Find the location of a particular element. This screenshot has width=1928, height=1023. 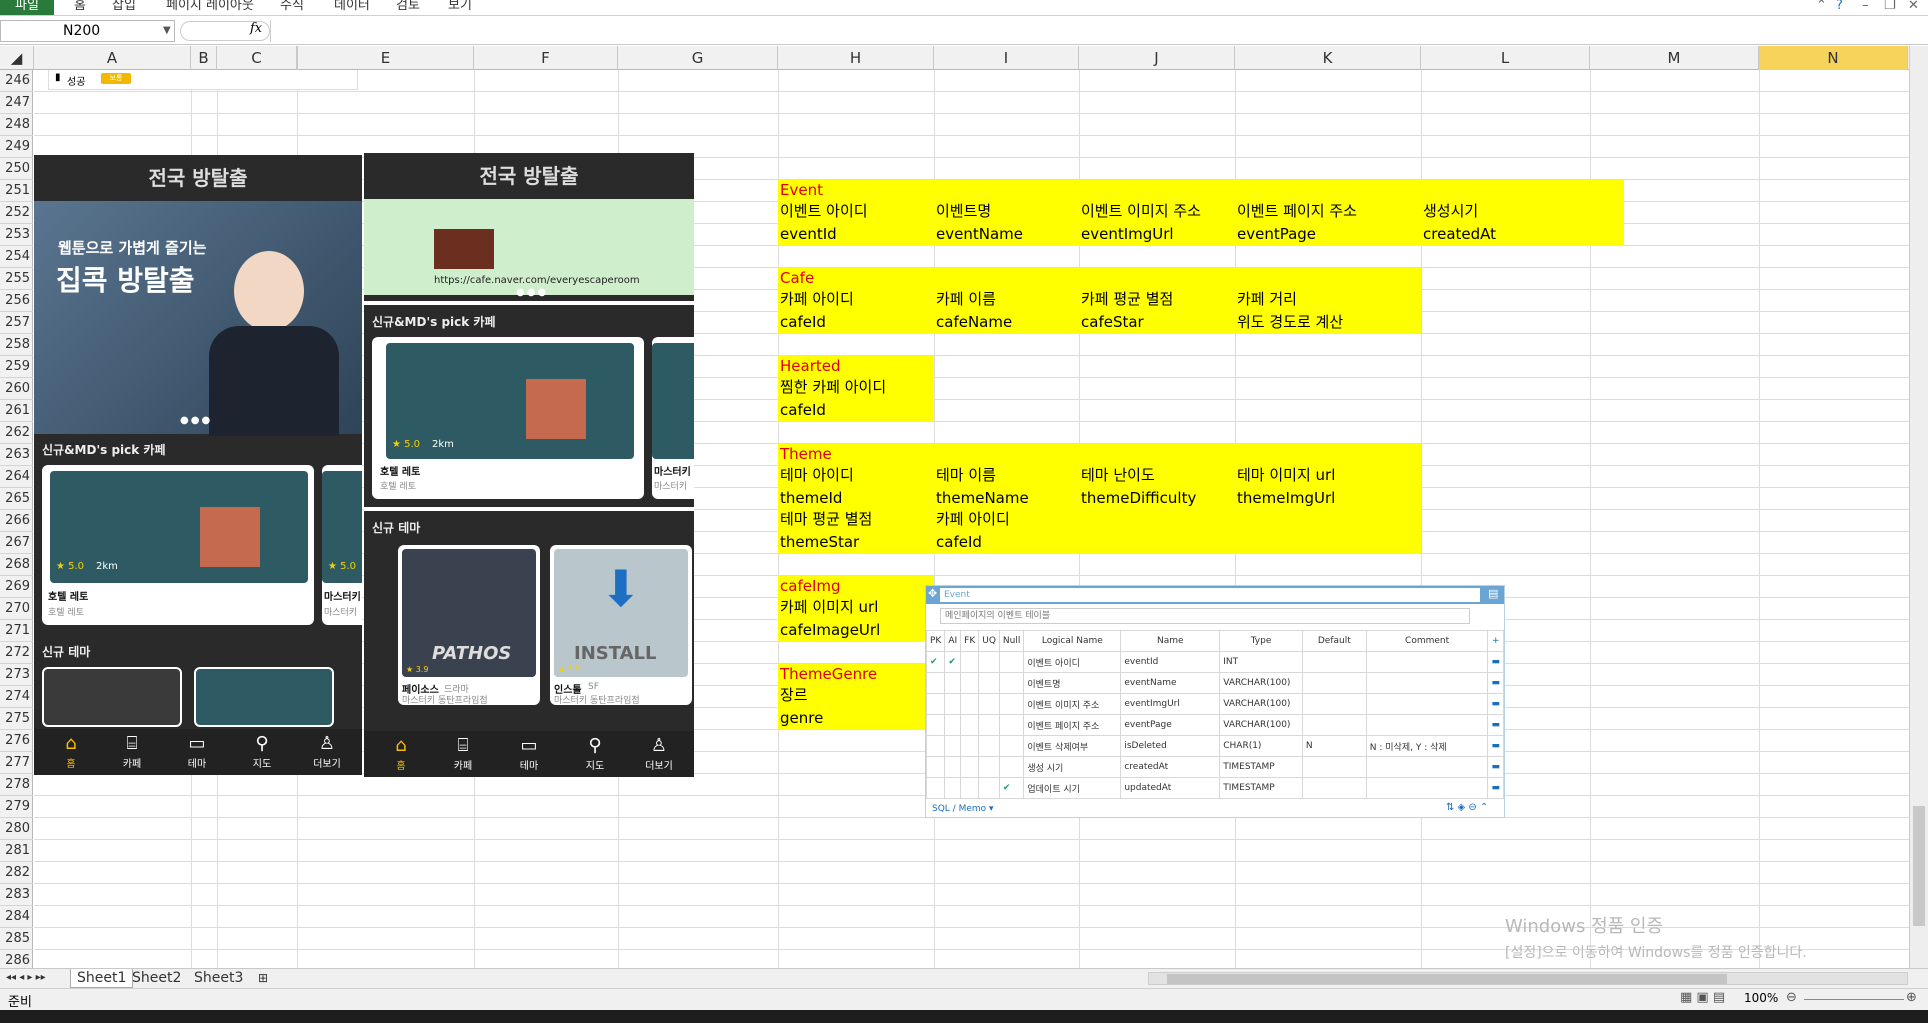

logical-name-cell: 이벤트 아이디 is located at coordinates (1072, 662).